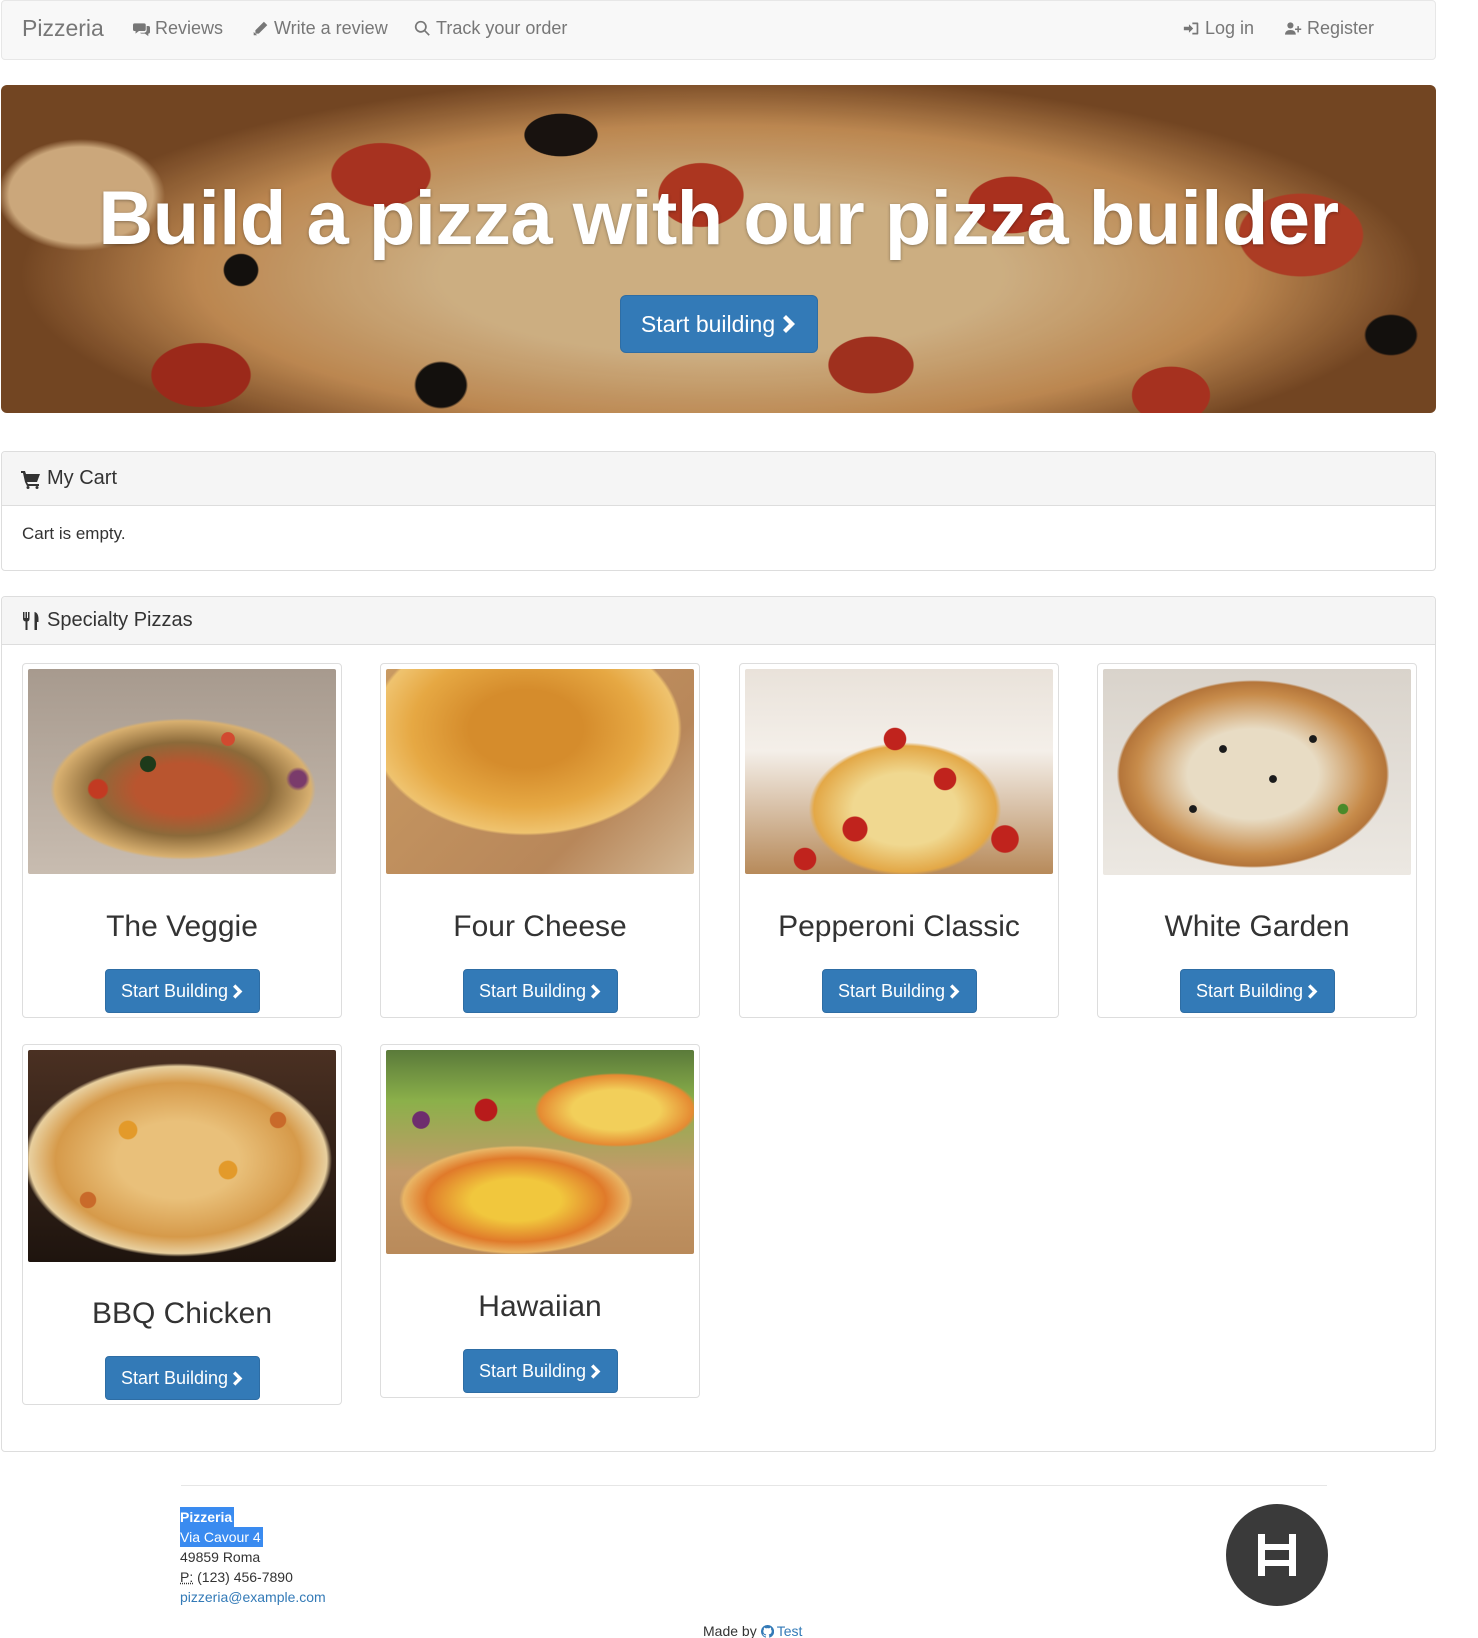 This screenshot has width=1478, height=1638. I want to click on made-by-credit: Made by Test, so click(752, 1630).